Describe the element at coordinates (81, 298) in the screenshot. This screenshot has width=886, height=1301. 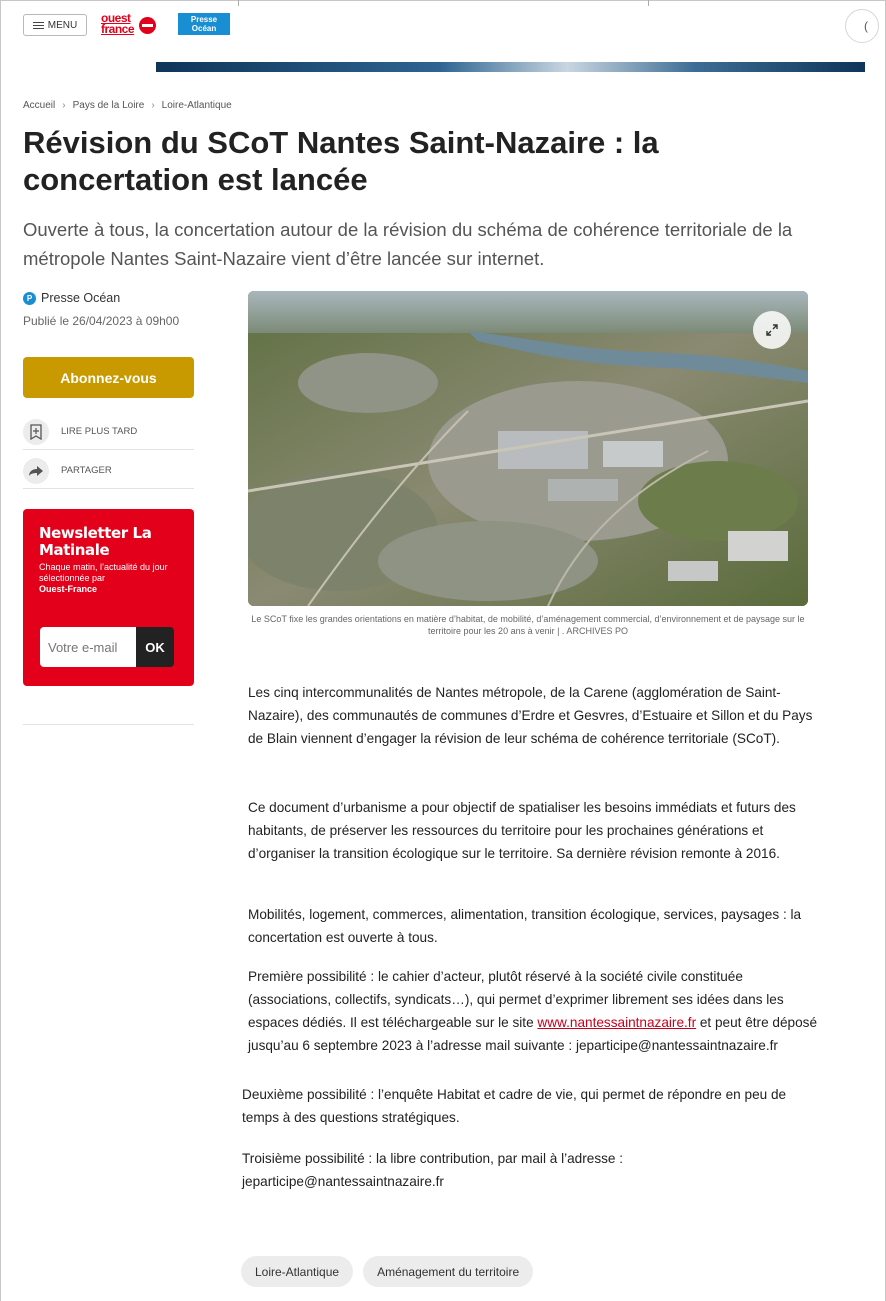
I see `author-name: Presse Océan` at that location.